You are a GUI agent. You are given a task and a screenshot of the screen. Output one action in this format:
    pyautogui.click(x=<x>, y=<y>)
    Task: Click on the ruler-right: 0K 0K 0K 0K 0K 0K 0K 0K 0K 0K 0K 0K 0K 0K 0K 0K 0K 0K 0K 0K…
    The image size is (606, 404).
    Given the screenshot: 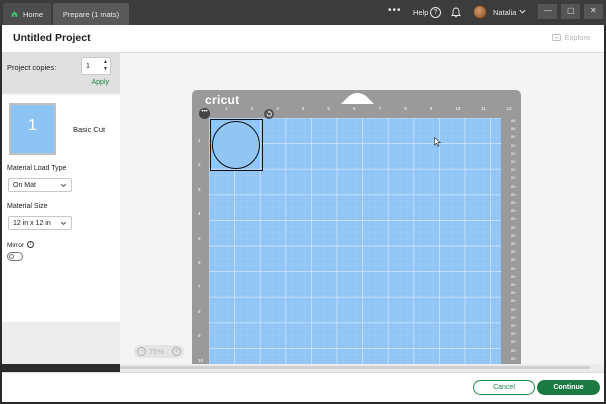 What is the action you would take?
    pyautogui.click(x=515, y=239)
    